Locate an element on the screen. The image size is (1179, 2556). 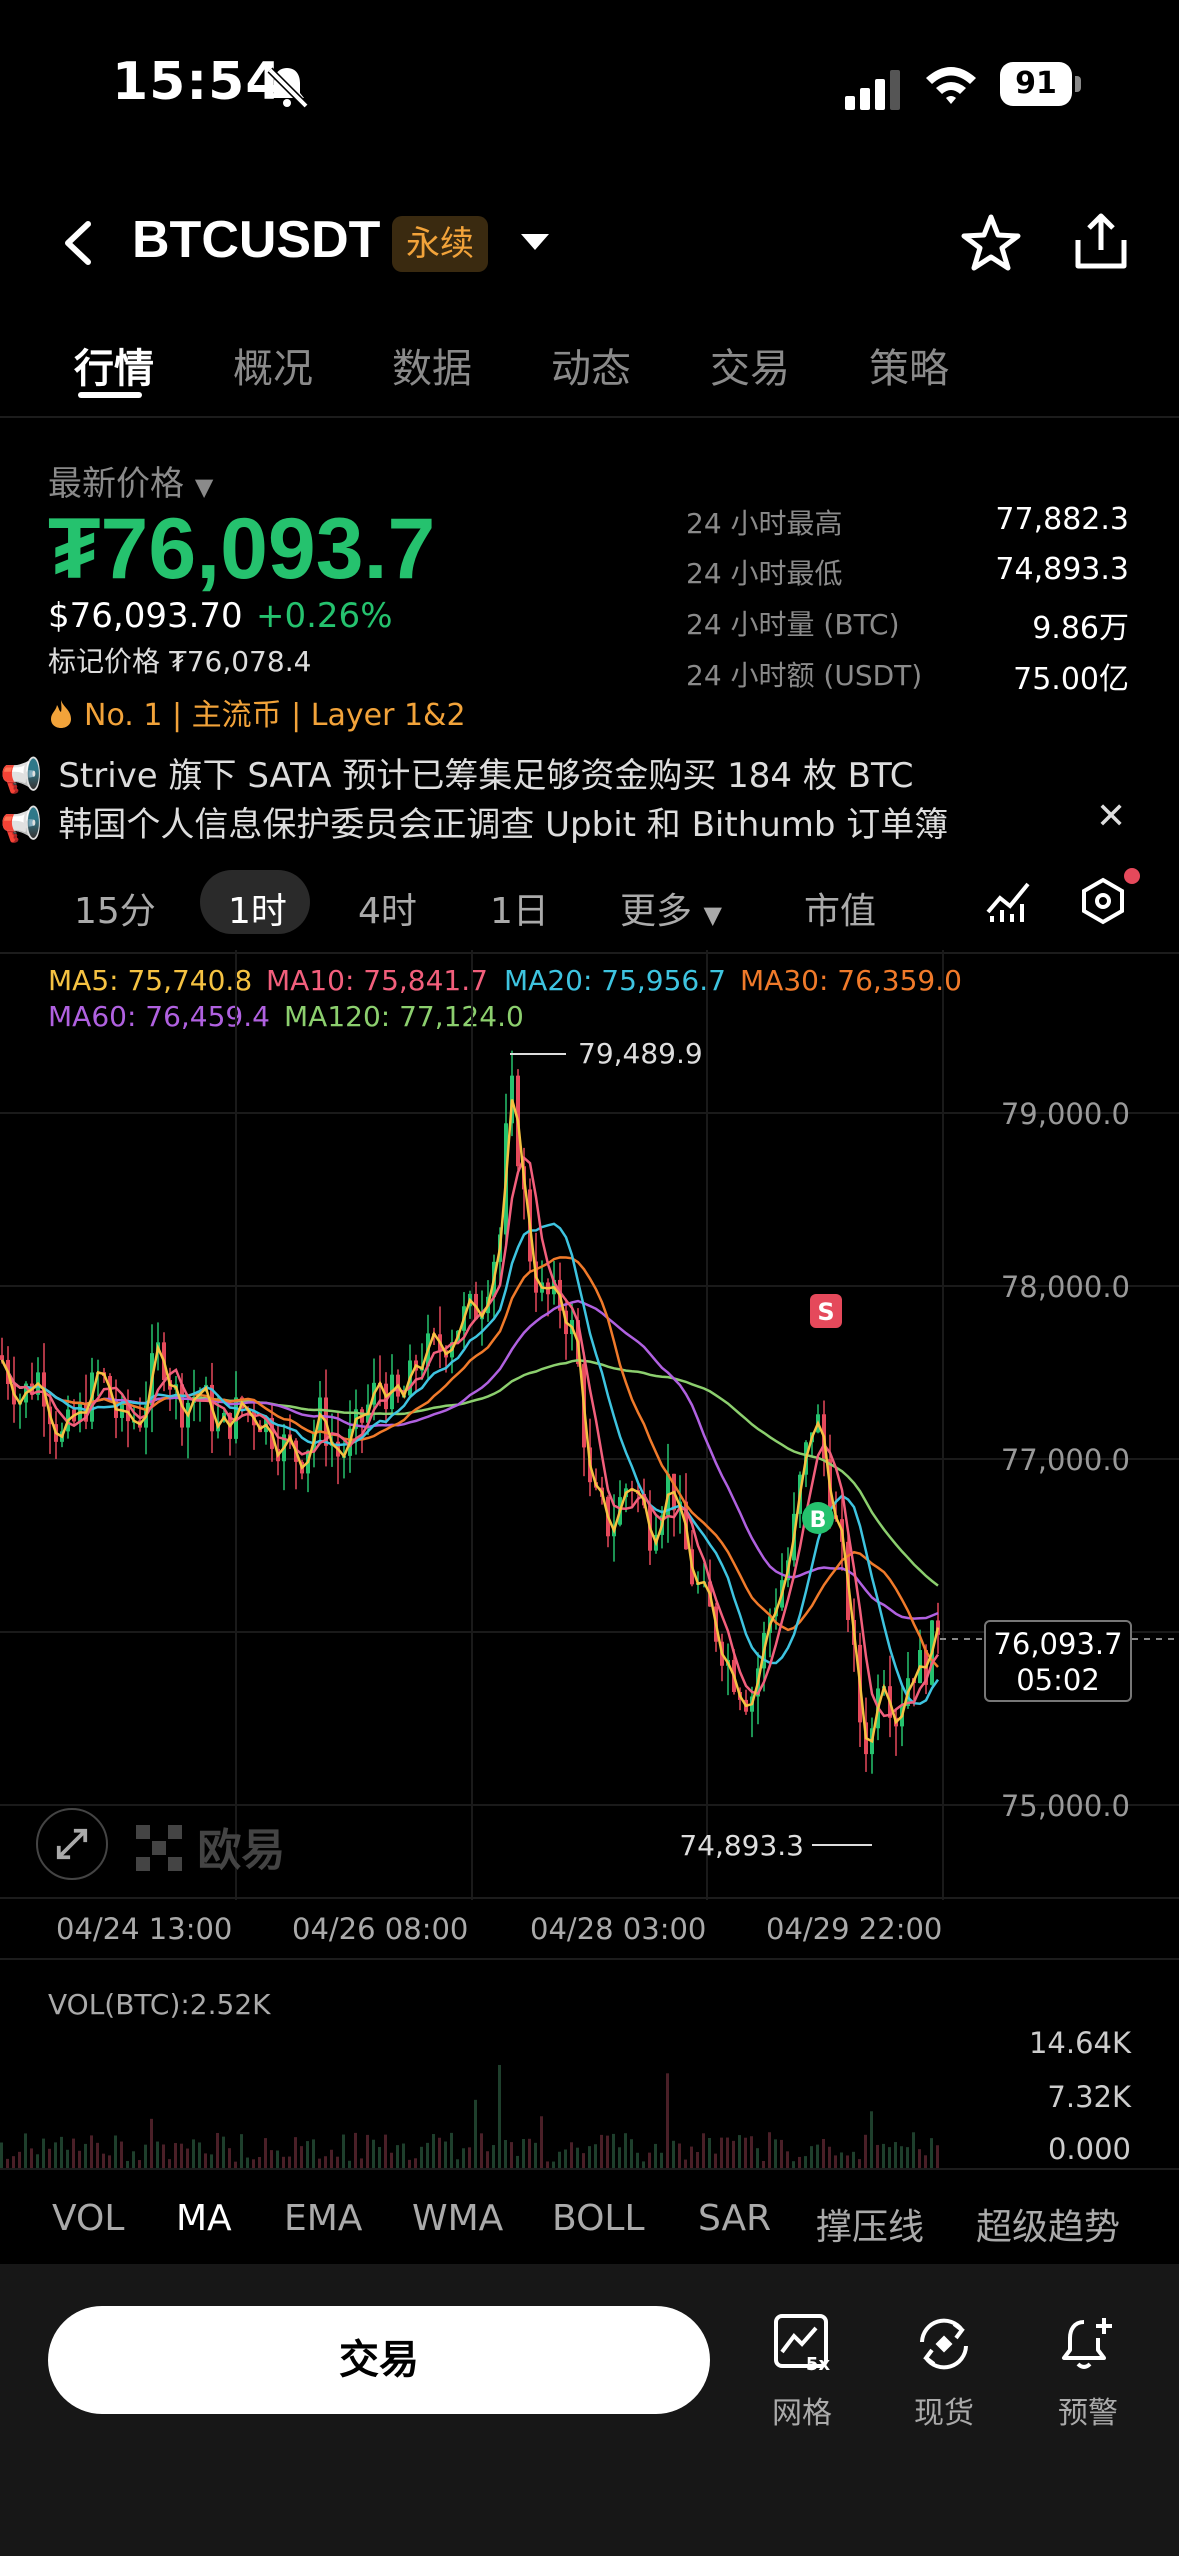
indicator-boll: BOLL is located at coordinates (598, 2218).